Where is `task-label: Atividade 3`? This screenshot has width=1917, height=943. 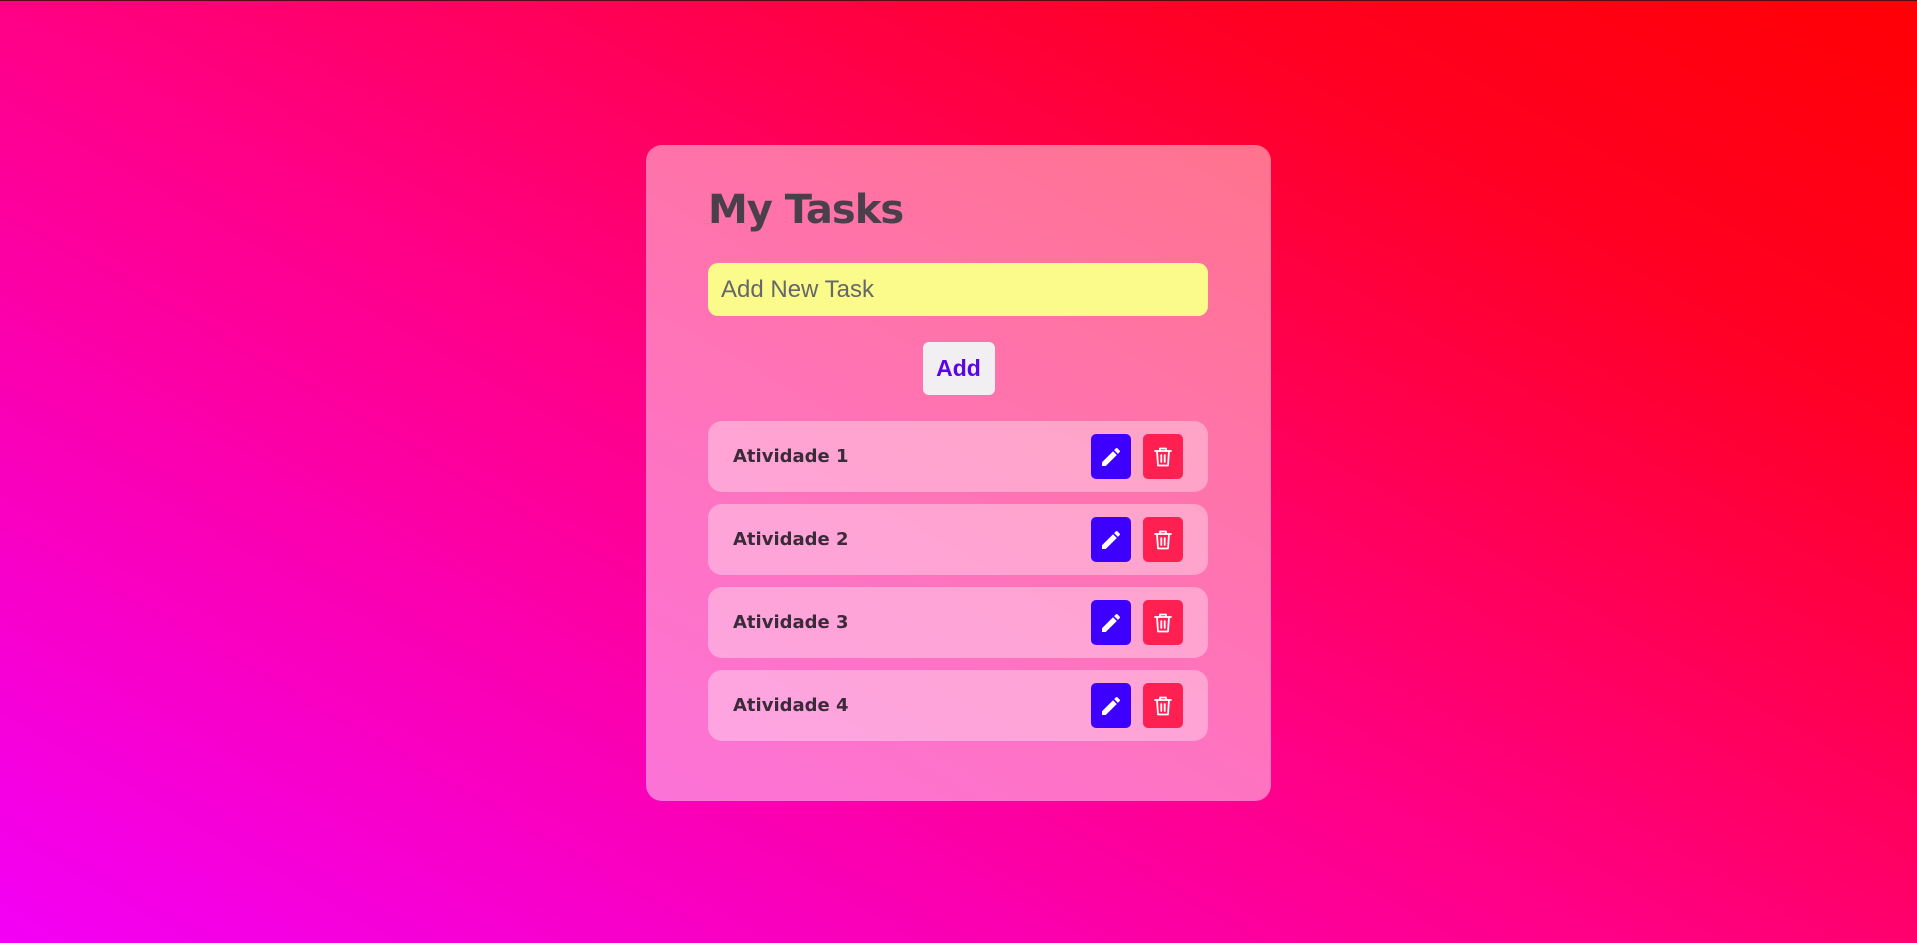 task-label: Atividade 3 is located at coordinates (791, 622).